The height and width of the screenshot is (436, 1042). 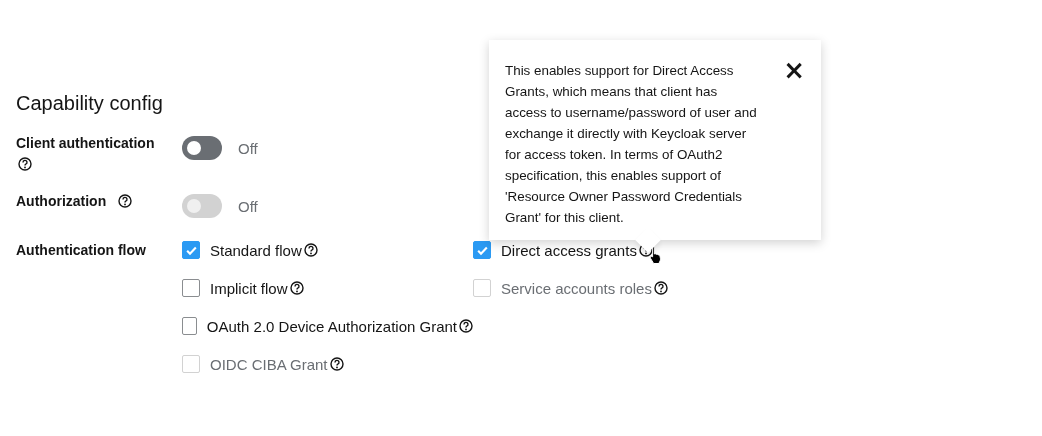 I want to click on toggle-switch, so click(x=202, y=148).